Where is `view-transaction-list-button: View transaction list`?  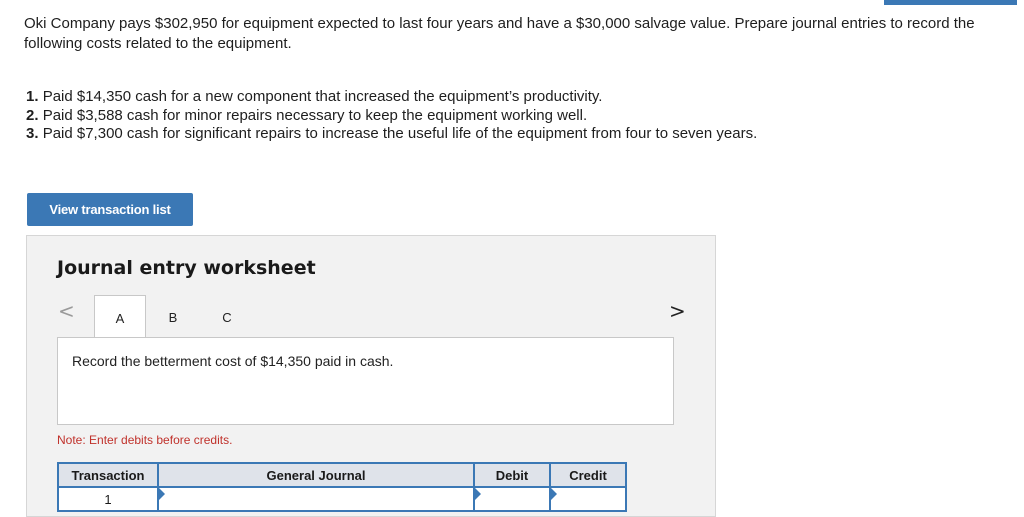 view-transaction-list-button: View transaction list is located at coordinates (110, 209).